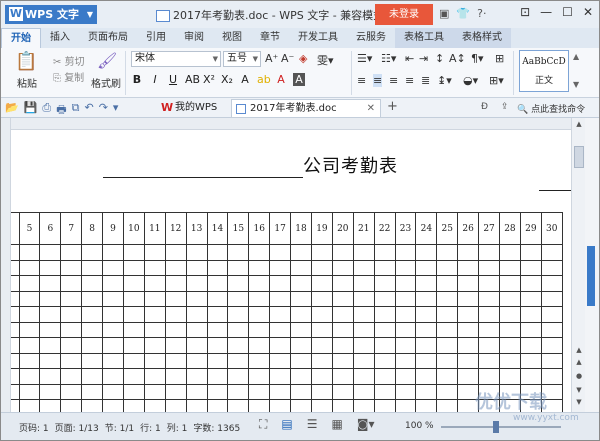 The image size is (600, 441). What do you see at coordinates (21, 38) in the screenshot?
I see `tab-home: 开始` at bounding box center [21, 38].